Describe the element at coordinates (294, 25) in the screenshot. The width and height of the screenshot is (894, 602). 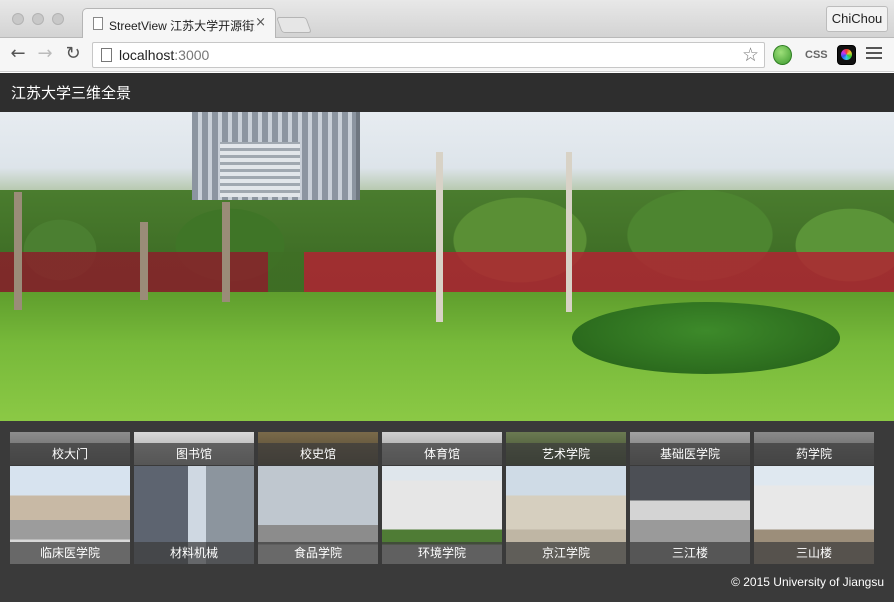
I see `new-tab-button` at that location.